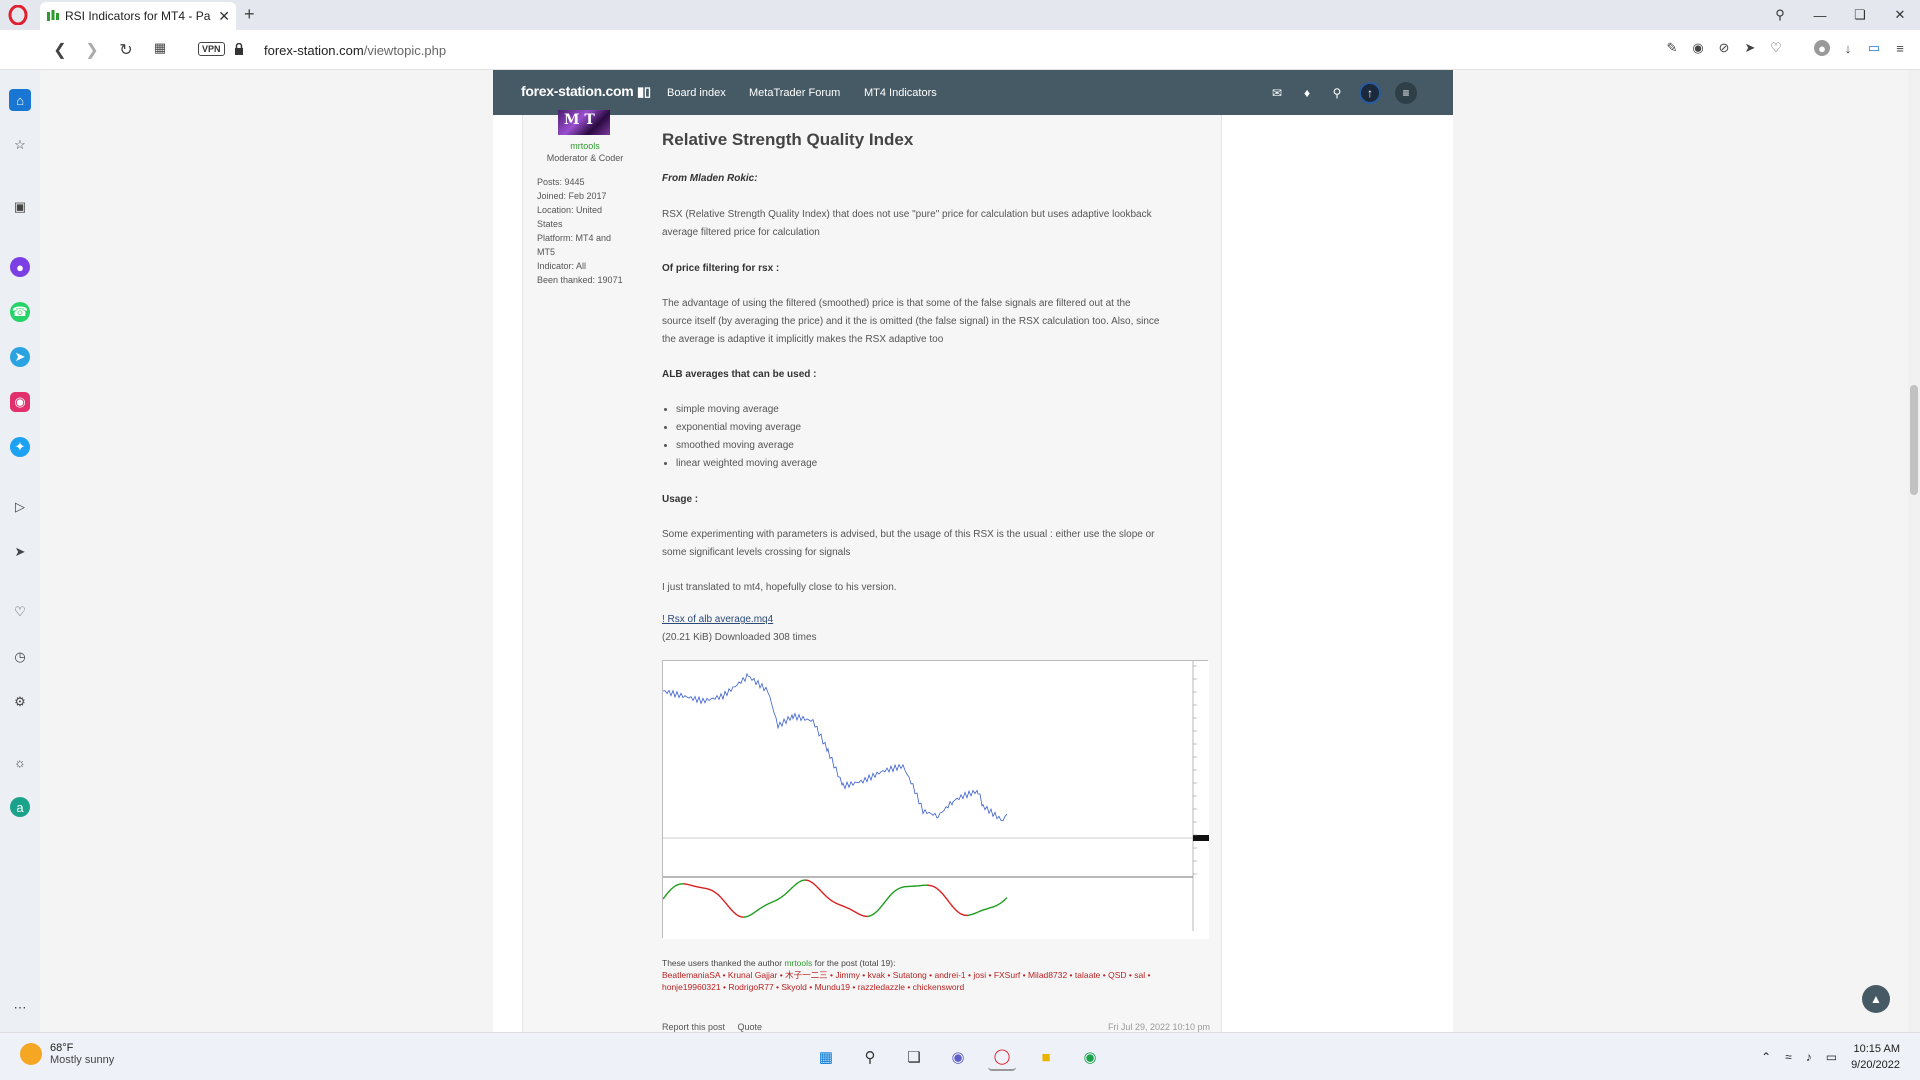  What do you see at coordinates (1370, 93) in the screenshot?
I see `user-avatar: ↑` at bounding box center [1370, 93].